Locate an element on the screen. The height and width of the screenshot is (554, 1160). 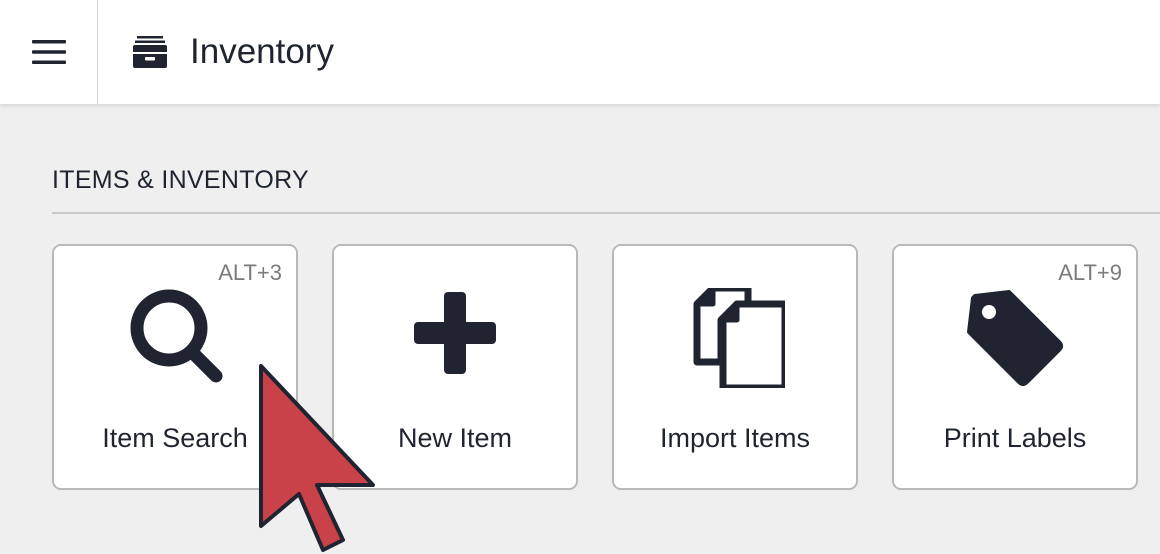
item-search-card: ALT+3 Item Search is located at coordinates (175, 367).